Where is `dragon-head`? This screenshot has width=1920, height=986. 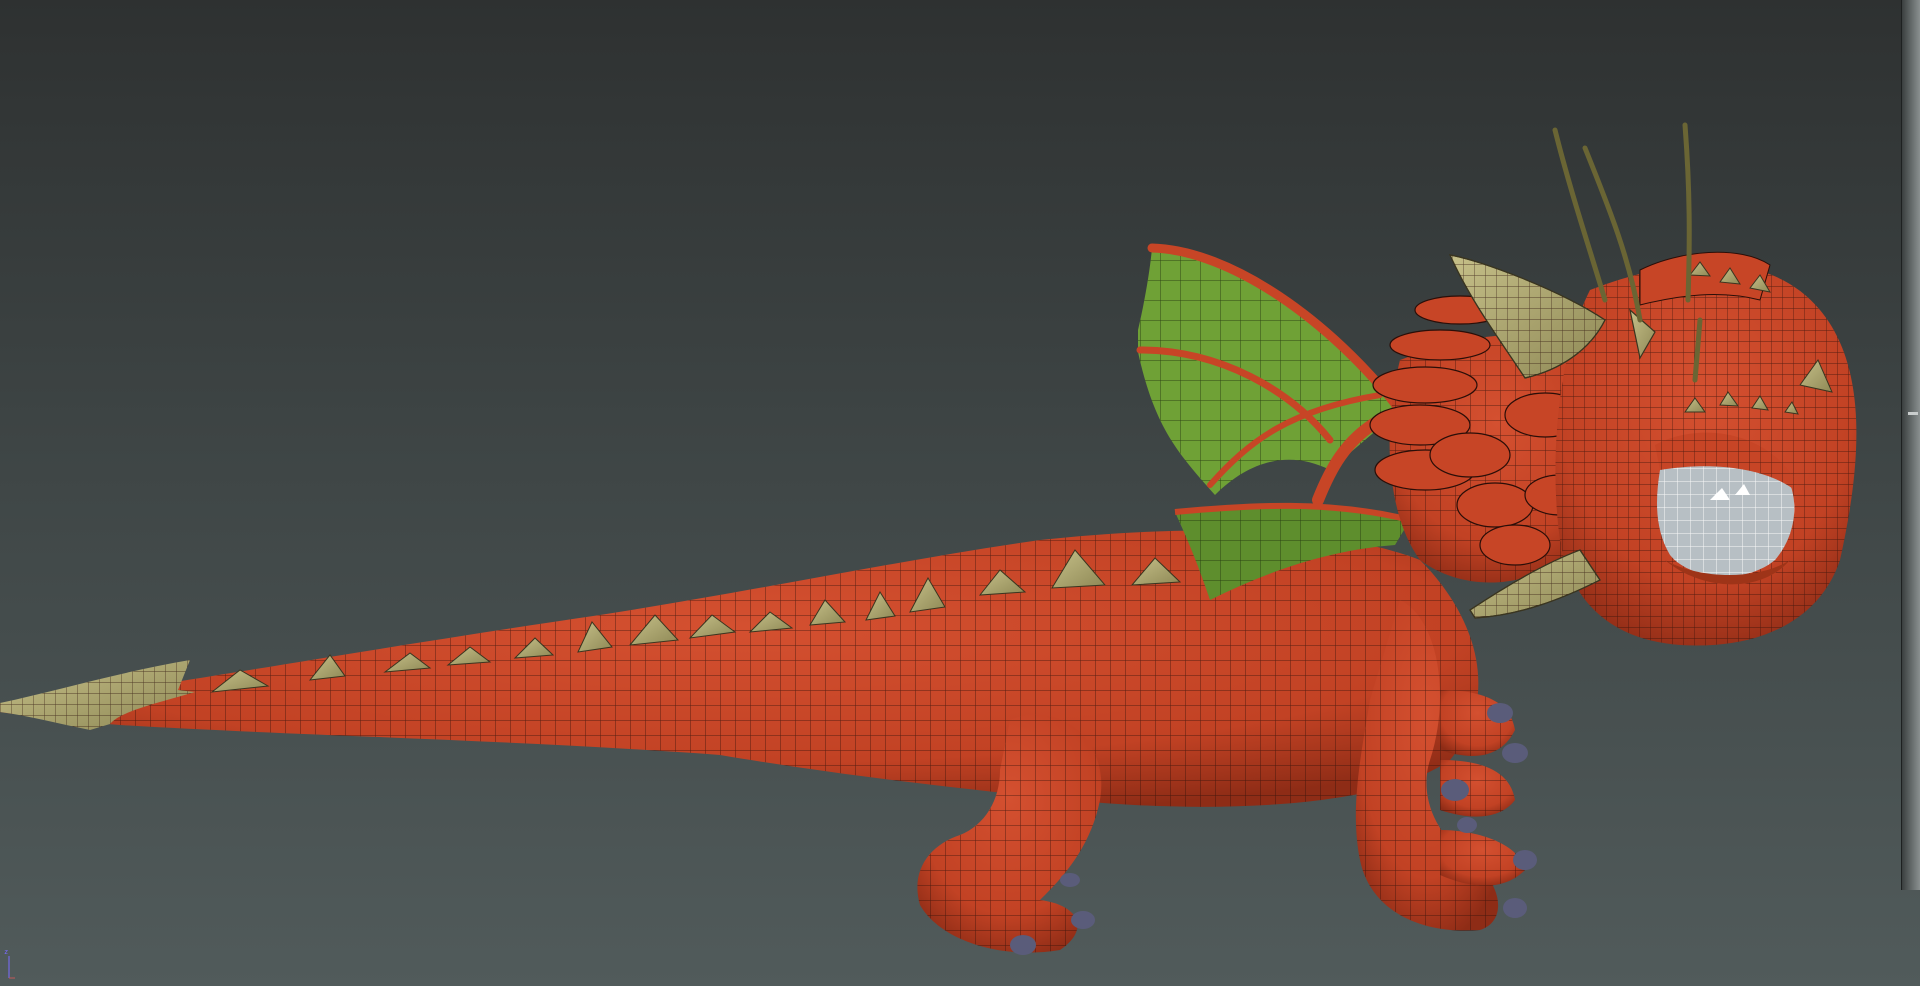
dragon-head is located at coordinates (1706, 448).